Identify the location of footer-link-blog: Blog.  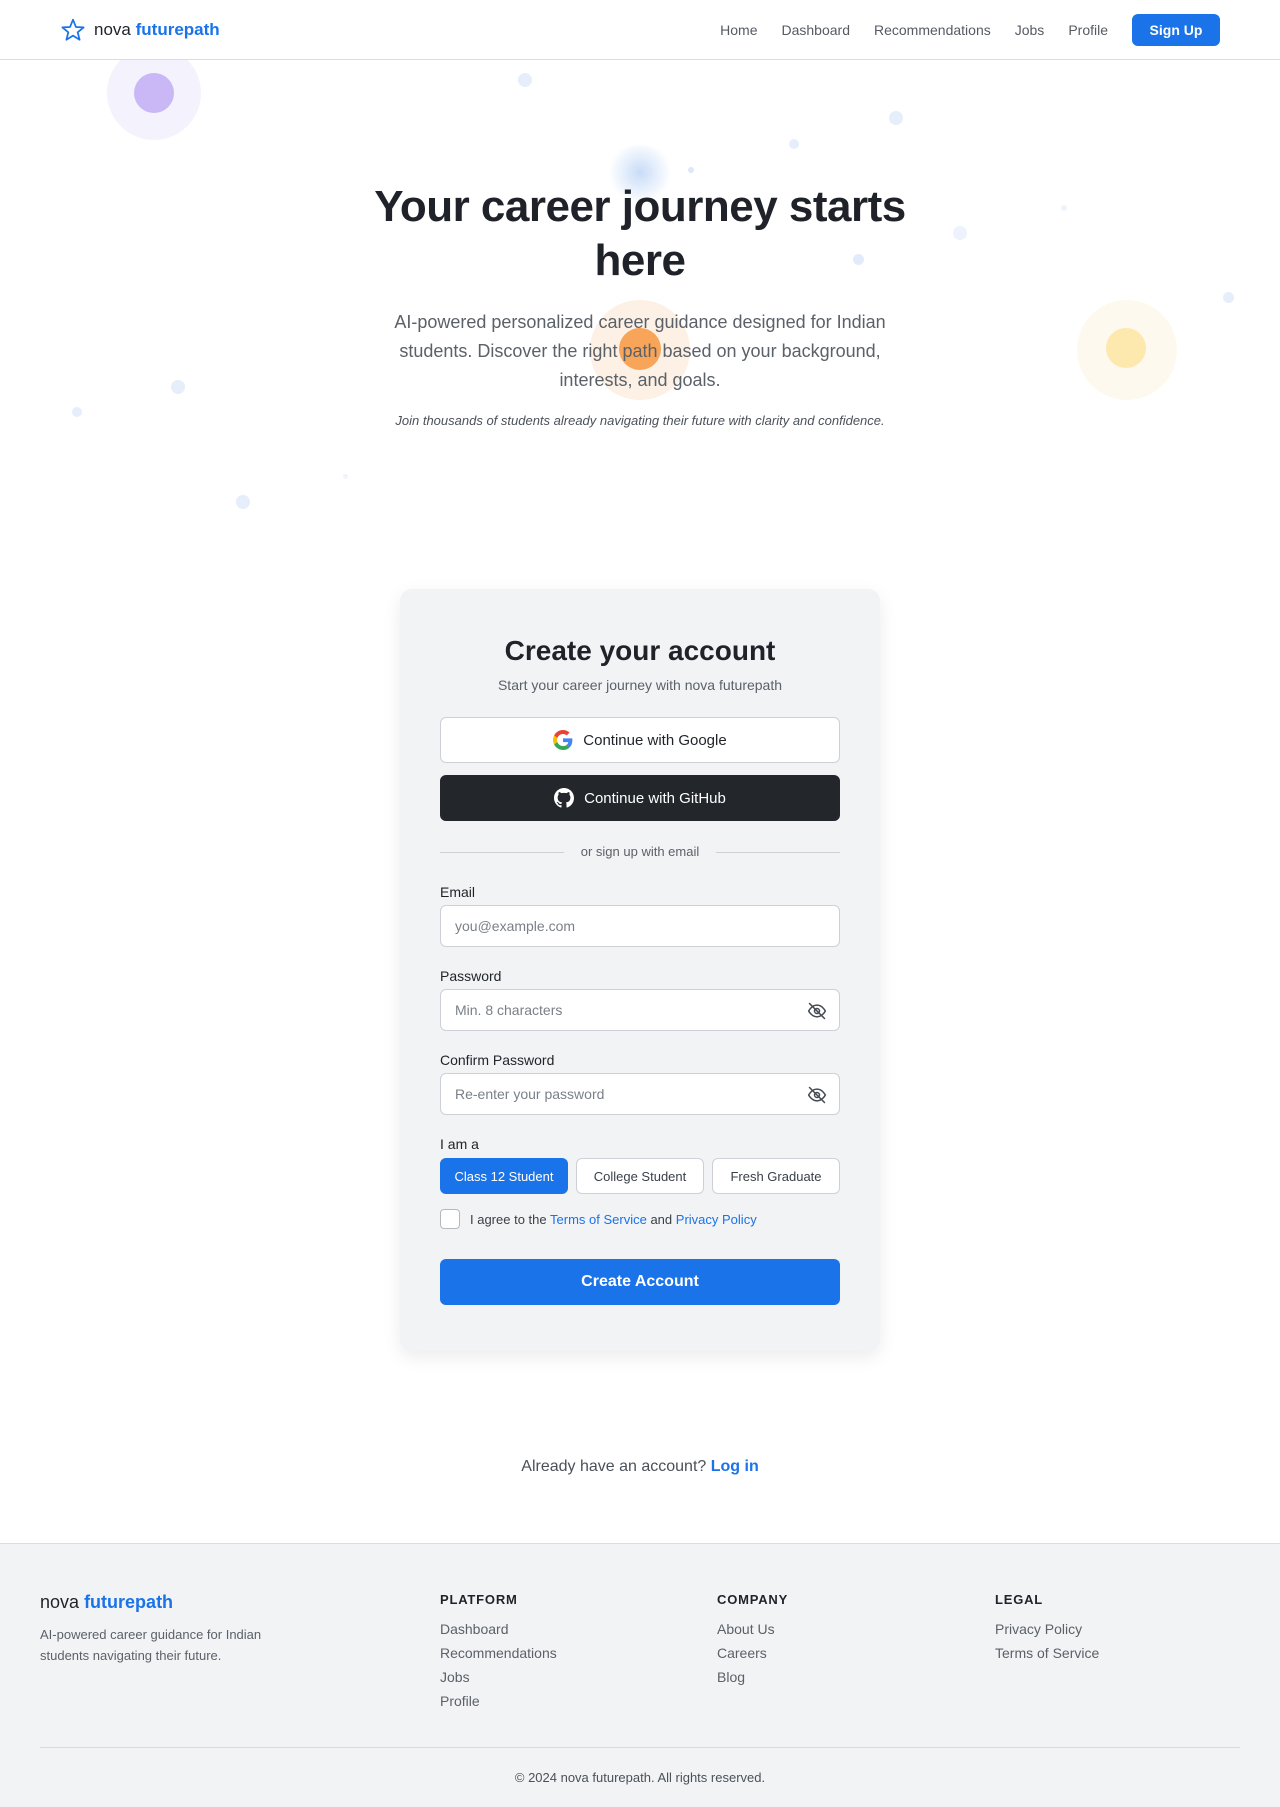
(752, 1677).